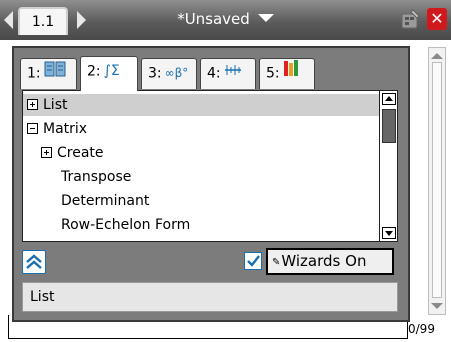 This screenshot has width=451, height=342. I want to click on scroll-up-button, so click(389, 99).